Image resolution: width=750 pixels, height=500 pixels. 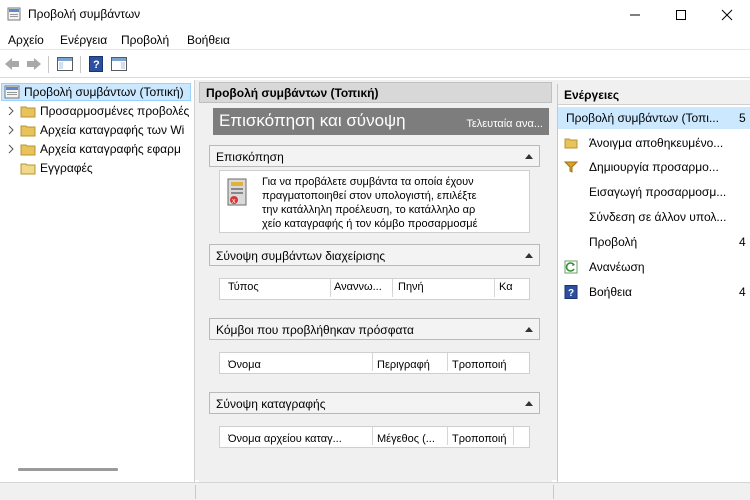 What do you see at coordinates (368, 182) in the screenshot?
I see `overview-text-line: Για να προβάλετε συμβάντα τα οποία έχουν` at bounding box center [368, 182].